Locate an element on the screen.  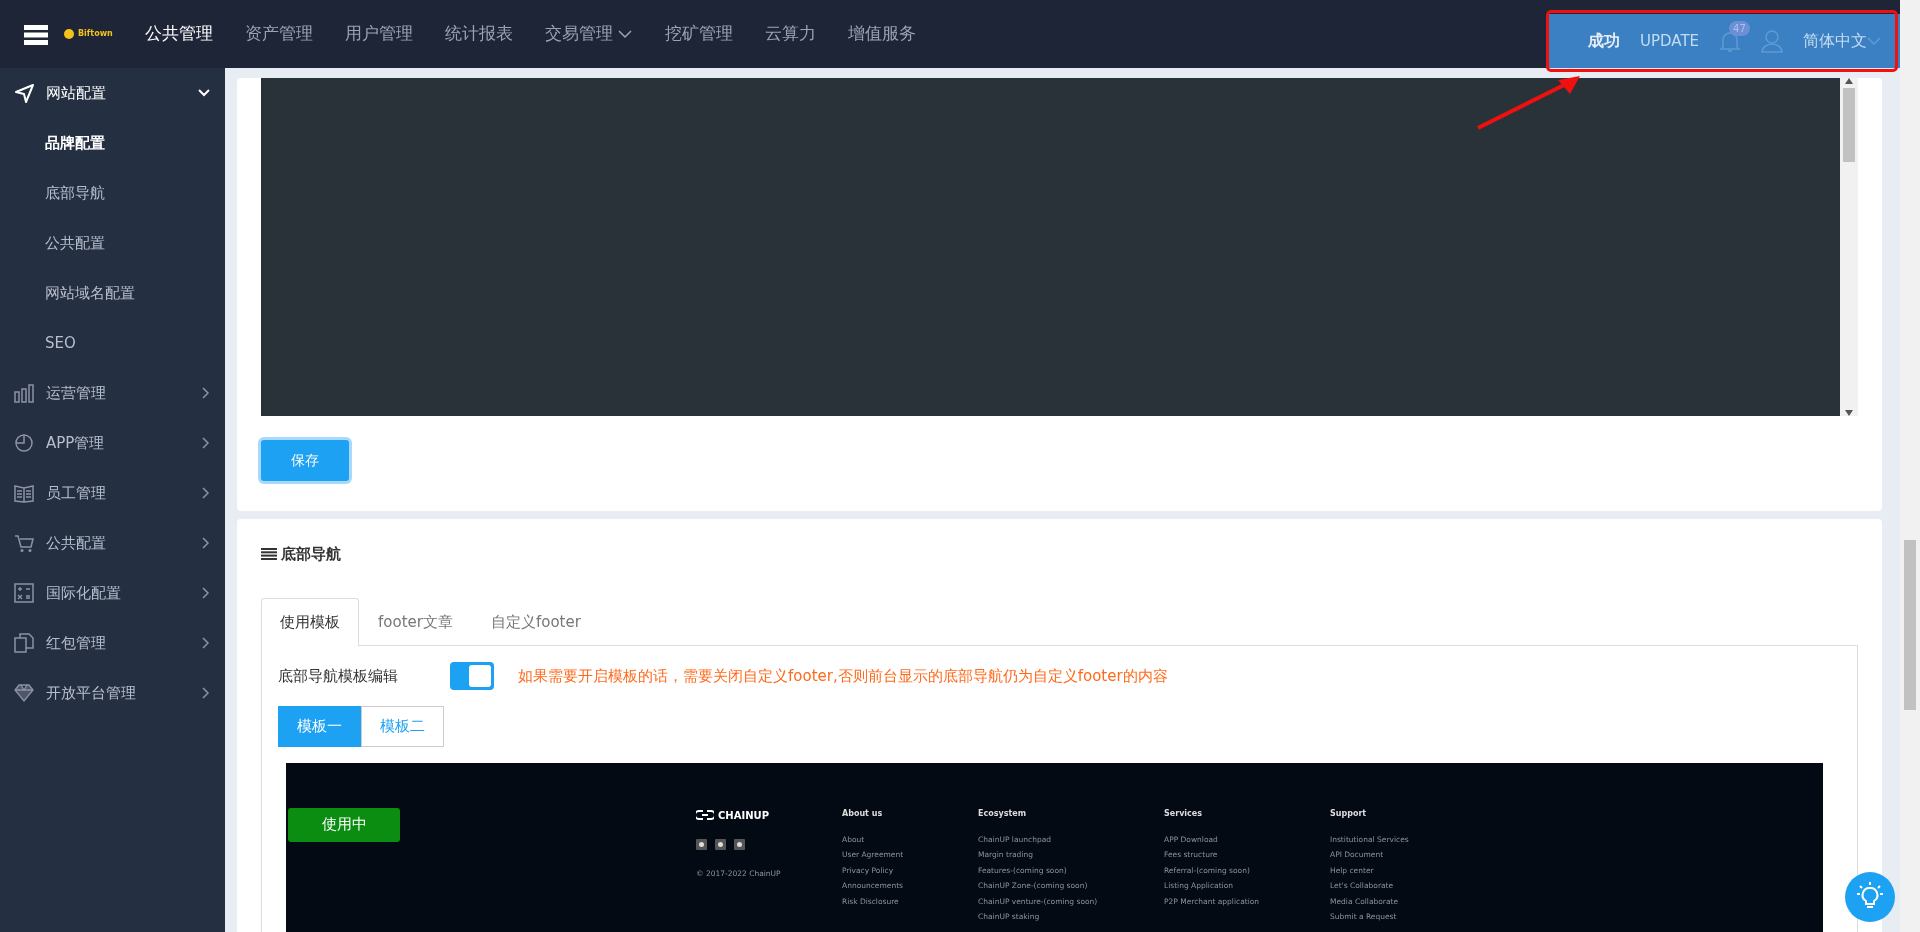
nav-tab: 挖矿管理 is located at coordinates (698, 34).